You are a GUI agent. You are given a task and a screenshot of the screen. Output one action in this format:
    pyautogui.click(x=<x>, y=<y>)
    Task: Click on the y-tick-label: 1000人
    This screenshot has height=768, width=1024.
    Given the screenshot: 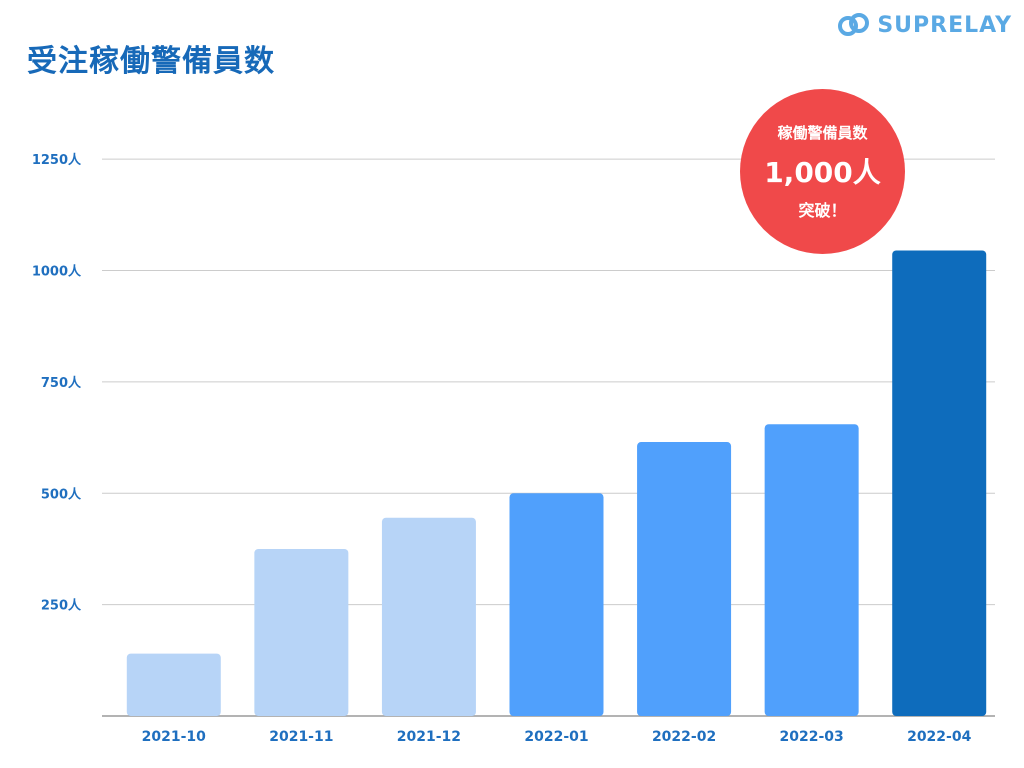 What is the action you would take?
    pyautogui.click(x=57, y=272)
    